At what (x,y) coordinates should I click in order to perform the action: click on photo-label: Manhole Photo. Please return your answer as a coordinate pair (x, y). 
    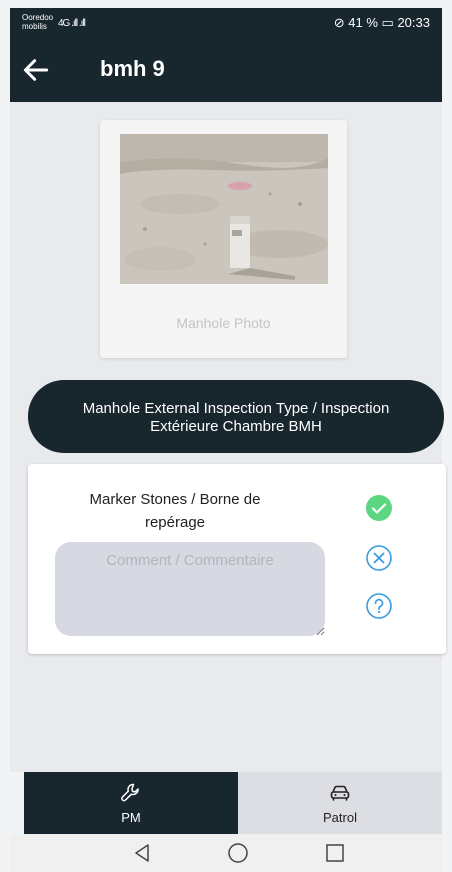
    Looking at the image, I should click on (223, 323).